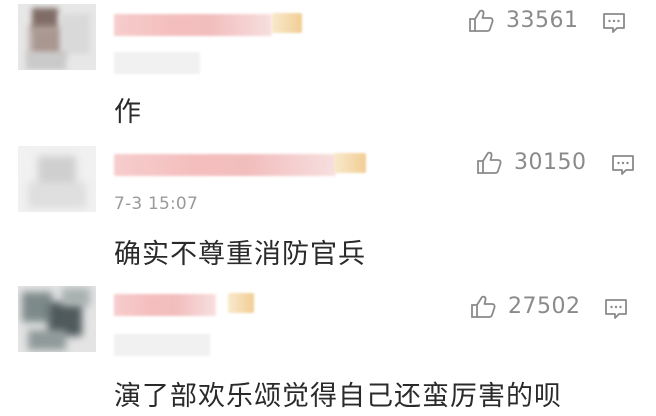  I want to click on like-button: 30150, so click(531, 162).